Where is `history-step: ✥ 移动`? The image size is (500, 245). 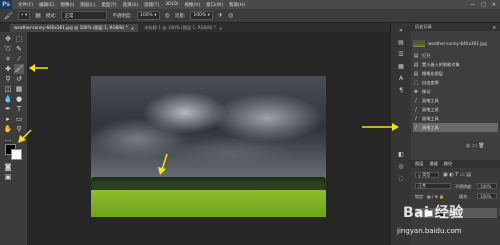
history-step: ✥ 移动 is located at coordinates (455, 91).